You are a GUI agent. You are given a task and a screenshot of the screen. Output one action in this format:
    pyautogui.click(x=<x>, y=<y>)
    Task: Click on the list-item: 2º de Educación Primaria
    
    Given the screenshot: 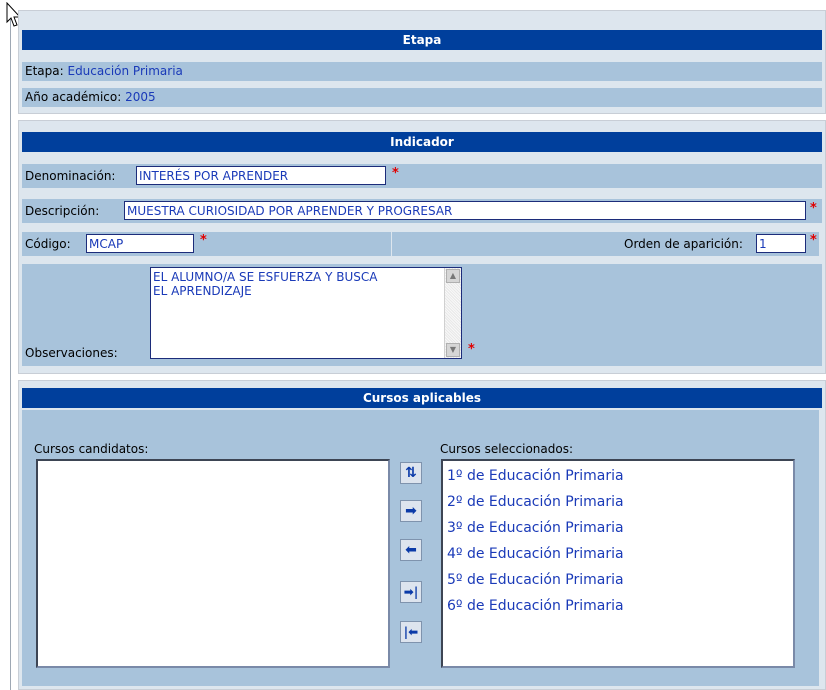 What is the action you would take?
    pyautogui.click(x=618, y=502)
    